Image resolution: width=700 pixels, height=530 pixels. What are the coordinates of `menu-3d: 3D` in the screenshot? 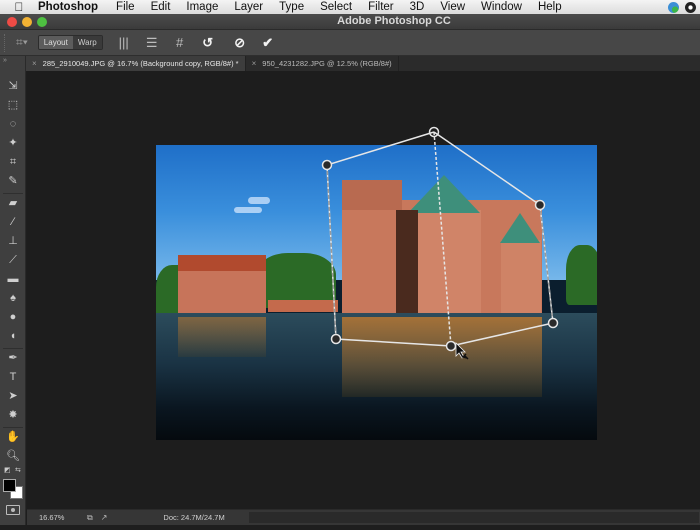 It's located at (417, 7).